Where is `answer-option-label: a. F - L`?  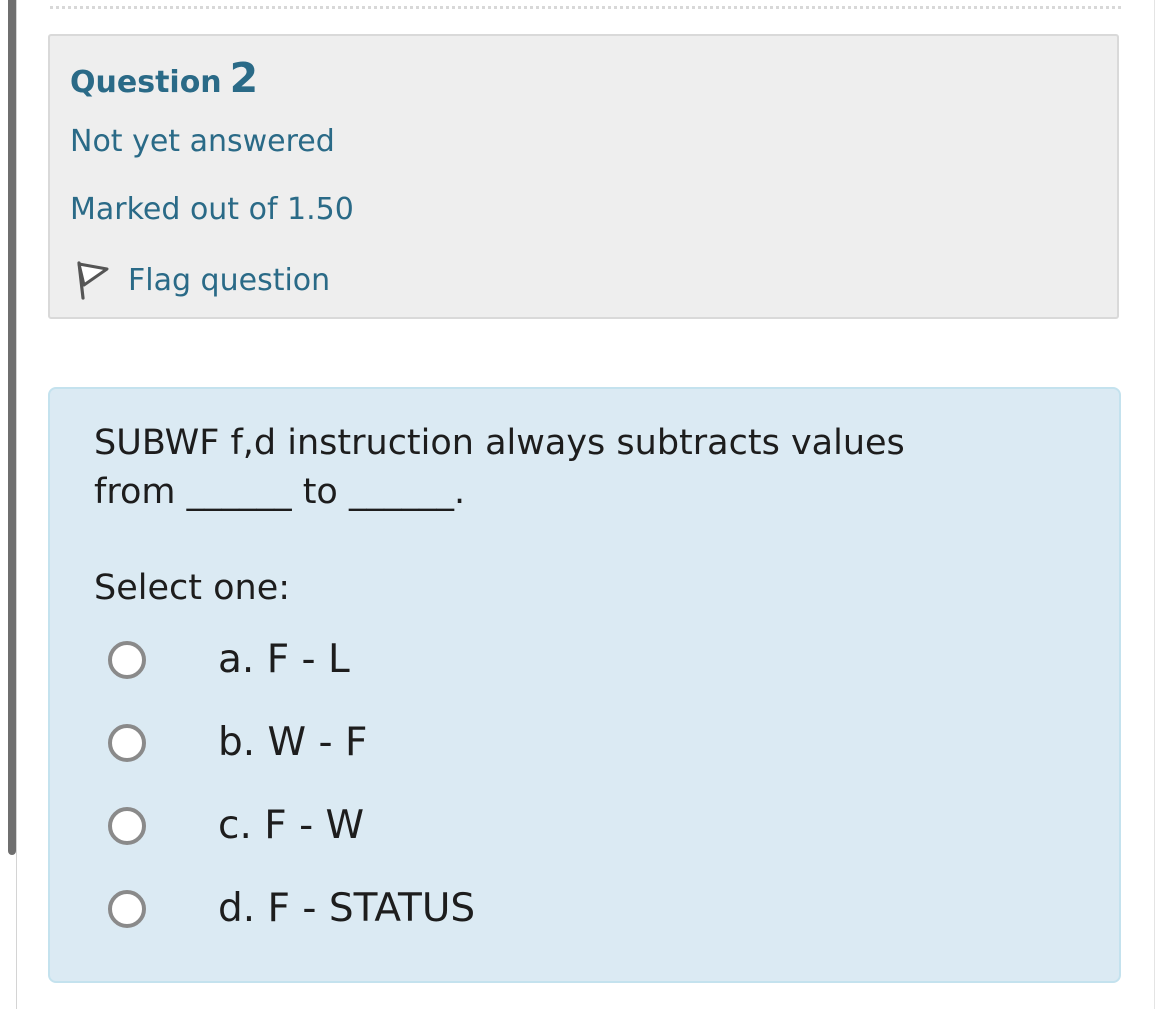
answer-option-label: a. F - L is located at coordinates (284, 660).